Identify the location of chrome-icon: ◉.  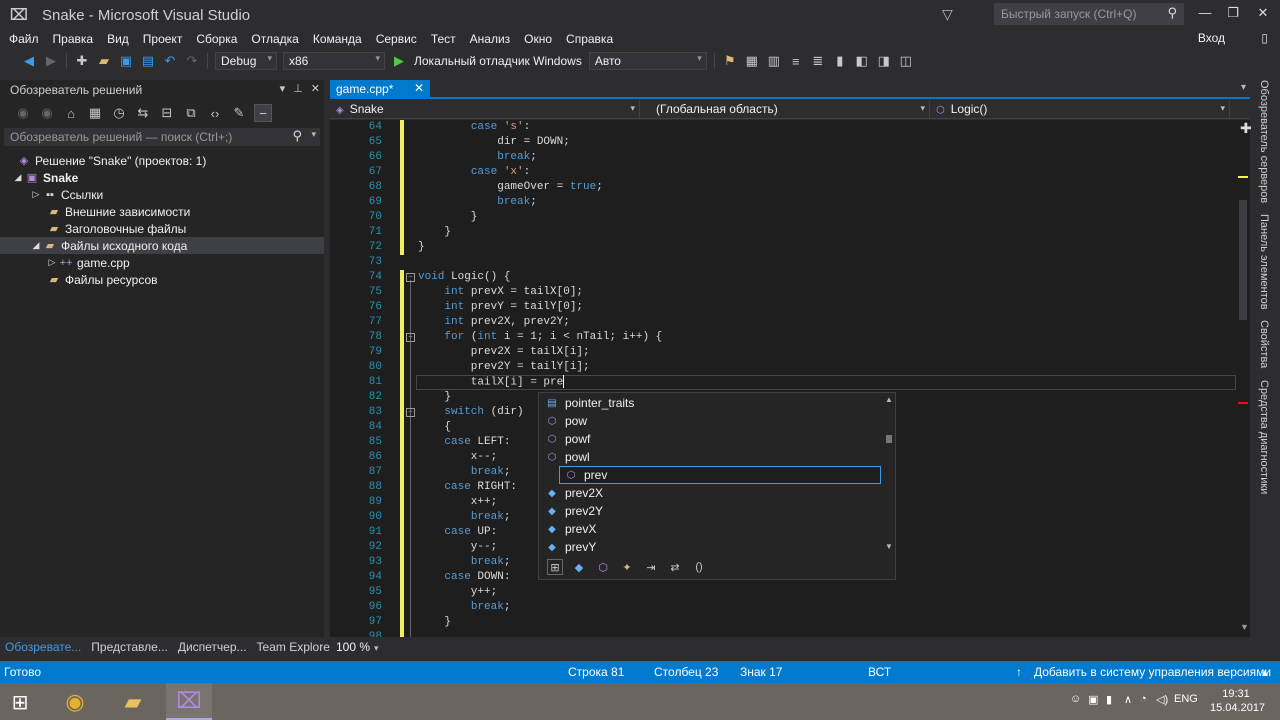
(75, 701).